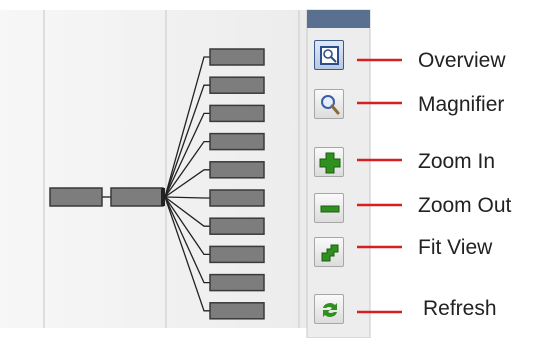  Describe the element at coordinates (338, 19) in the screenshot. I see `toolbar-header` at that location.